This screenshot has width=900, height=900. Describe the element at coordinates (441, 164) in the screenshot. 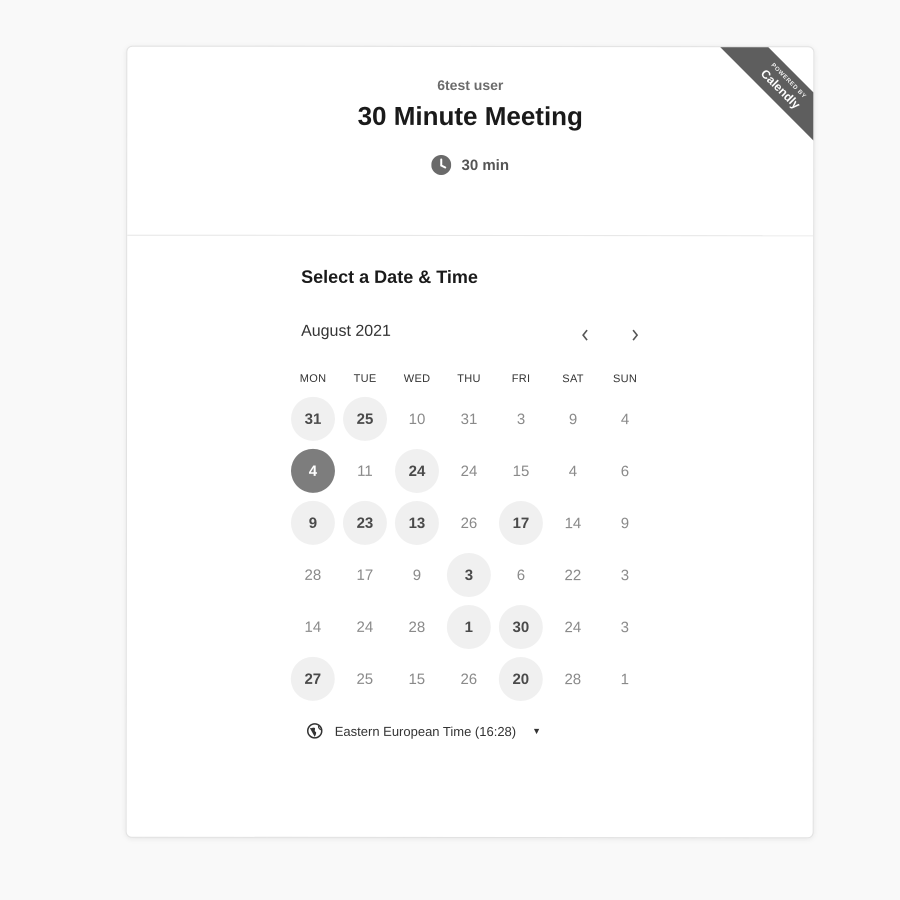

I see `clock-icon` at that location.